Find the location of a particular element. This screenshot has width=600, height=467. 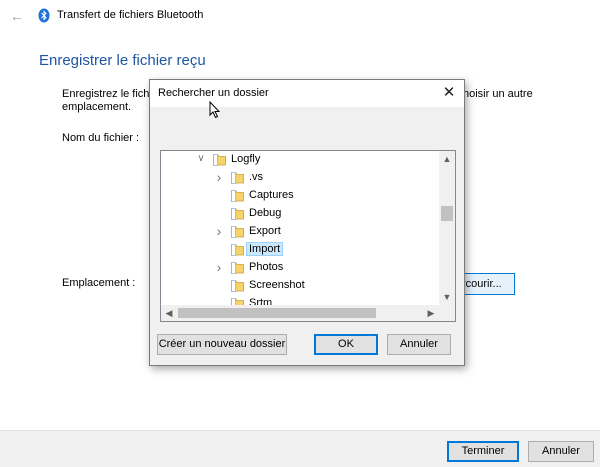

back-arrow-icon: ← is located at coordinates (18, 16).